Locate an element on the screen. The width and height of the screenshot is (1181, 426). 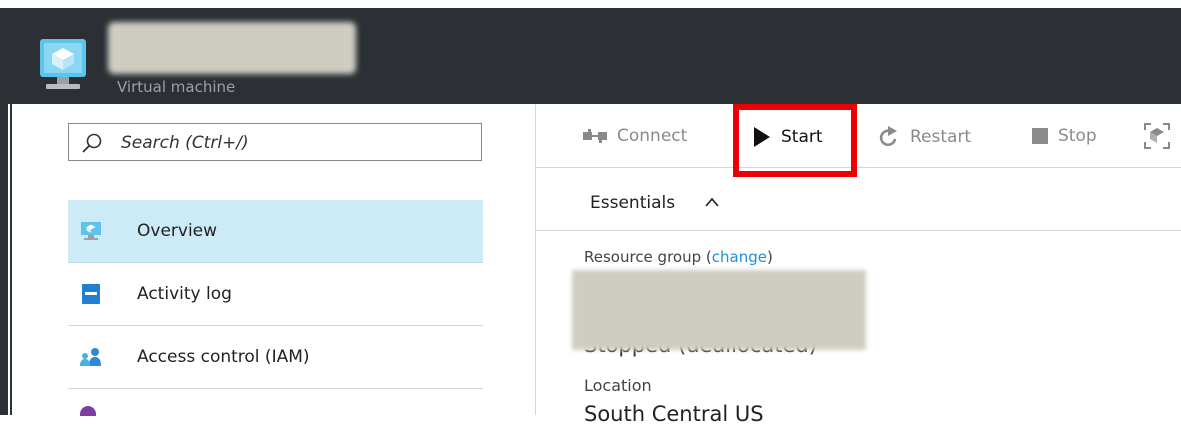
connect-button: Connect is located at coordinates (635, 136).